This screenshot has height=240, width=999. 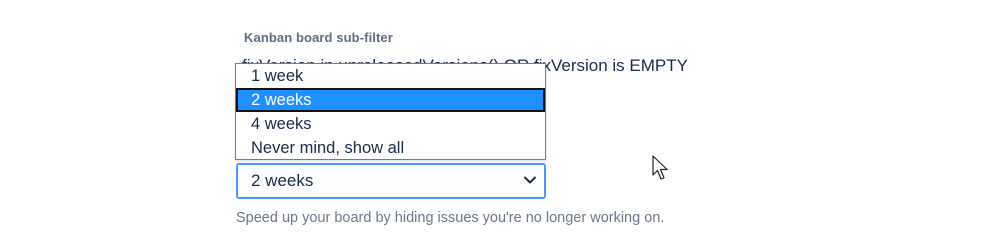 I want to click on chevron-down-icon, so click(x=530, y=180).